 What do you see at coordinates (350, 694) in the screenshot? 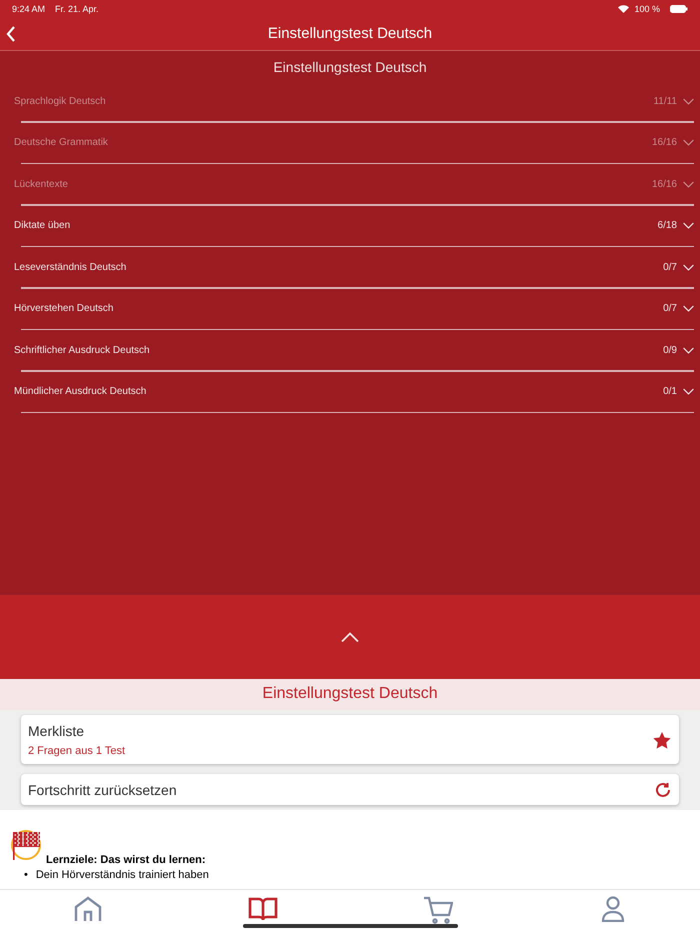
I see `panel-title: Einstellungstest Deutsch` at bounding box center [350, 694].